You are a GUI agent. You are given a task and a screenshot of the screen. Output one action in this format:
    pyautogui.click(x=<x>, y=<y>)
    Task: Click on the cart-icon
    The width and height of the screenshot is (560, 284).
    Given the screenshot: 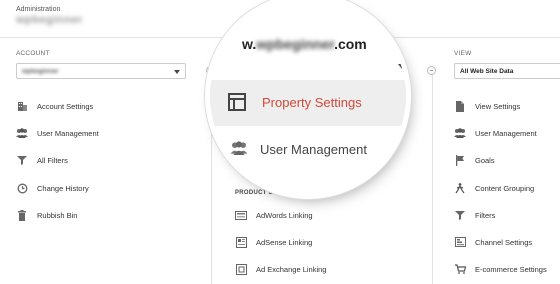 What is the action you would take?
    pyautogui.click(x=460, y=269)
    